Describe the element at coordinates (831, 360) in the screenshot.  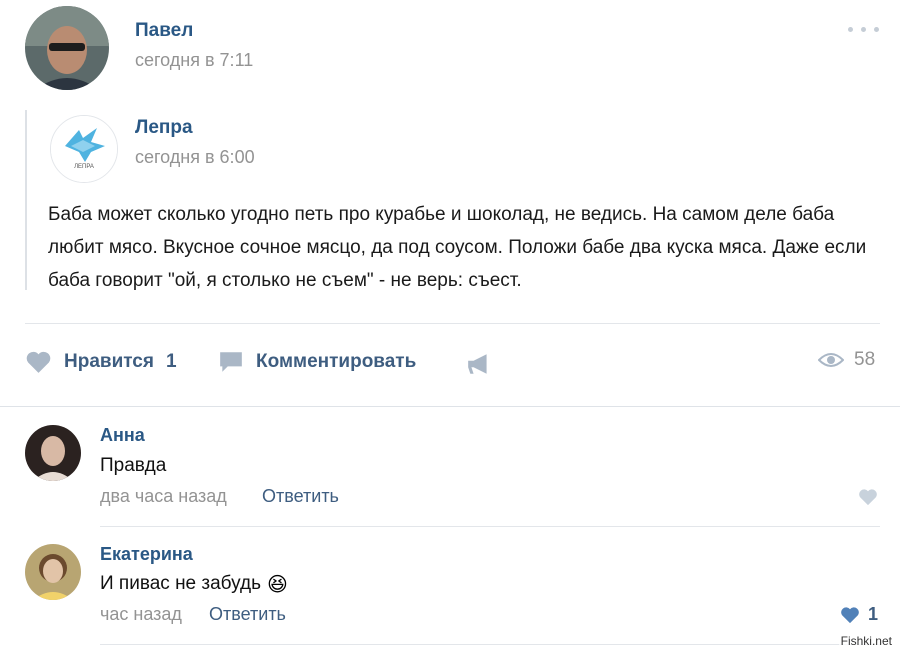
I see `eye-icon` at that location.